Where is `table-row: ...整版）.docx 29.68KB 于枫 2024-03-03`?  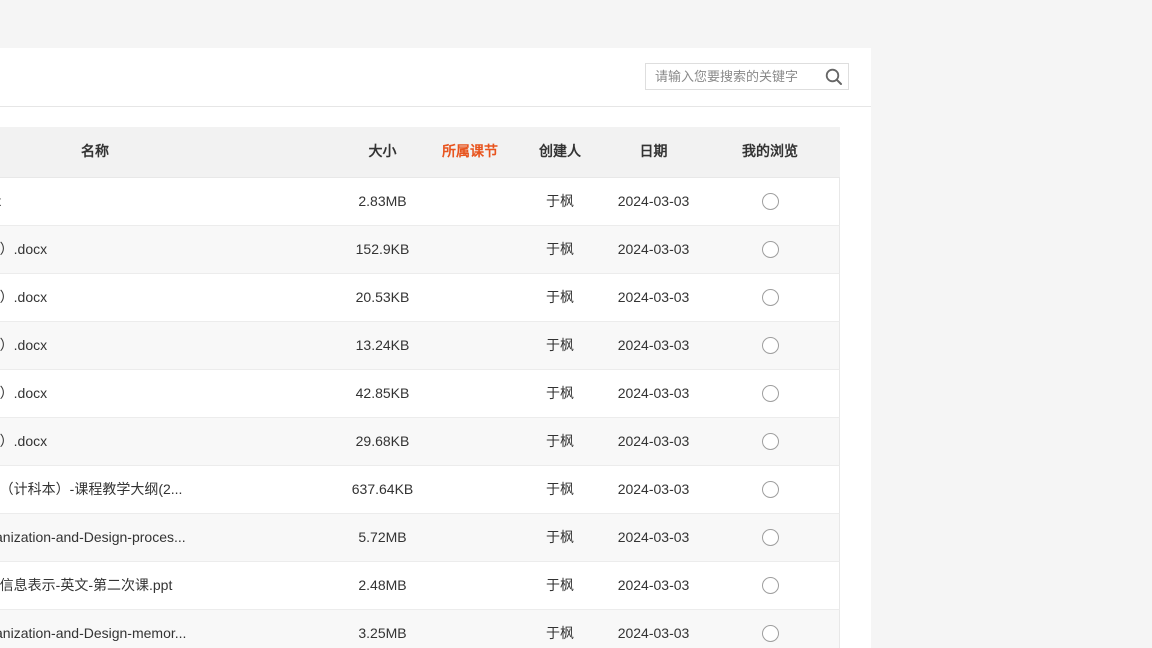 table-row: ...整版）.docx 29.68KB 于枫 2024-03-03 is located at coordinates (420, 442).